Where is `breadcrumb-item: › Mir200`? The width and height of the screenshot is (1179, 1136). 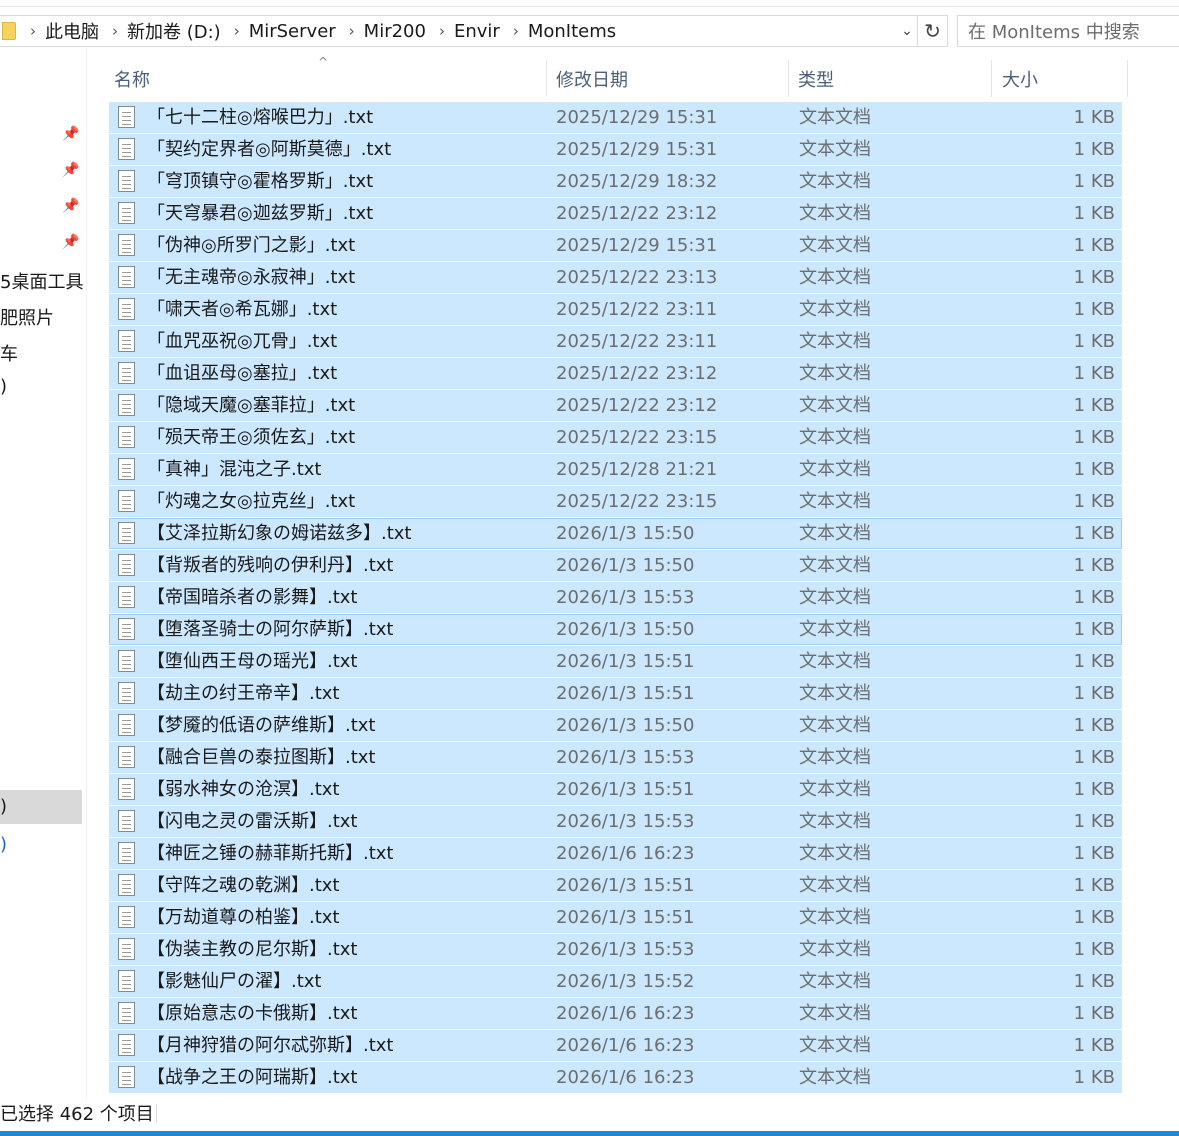 breadcrumb-item: › Mir200 is located at coordinates (394, 31).